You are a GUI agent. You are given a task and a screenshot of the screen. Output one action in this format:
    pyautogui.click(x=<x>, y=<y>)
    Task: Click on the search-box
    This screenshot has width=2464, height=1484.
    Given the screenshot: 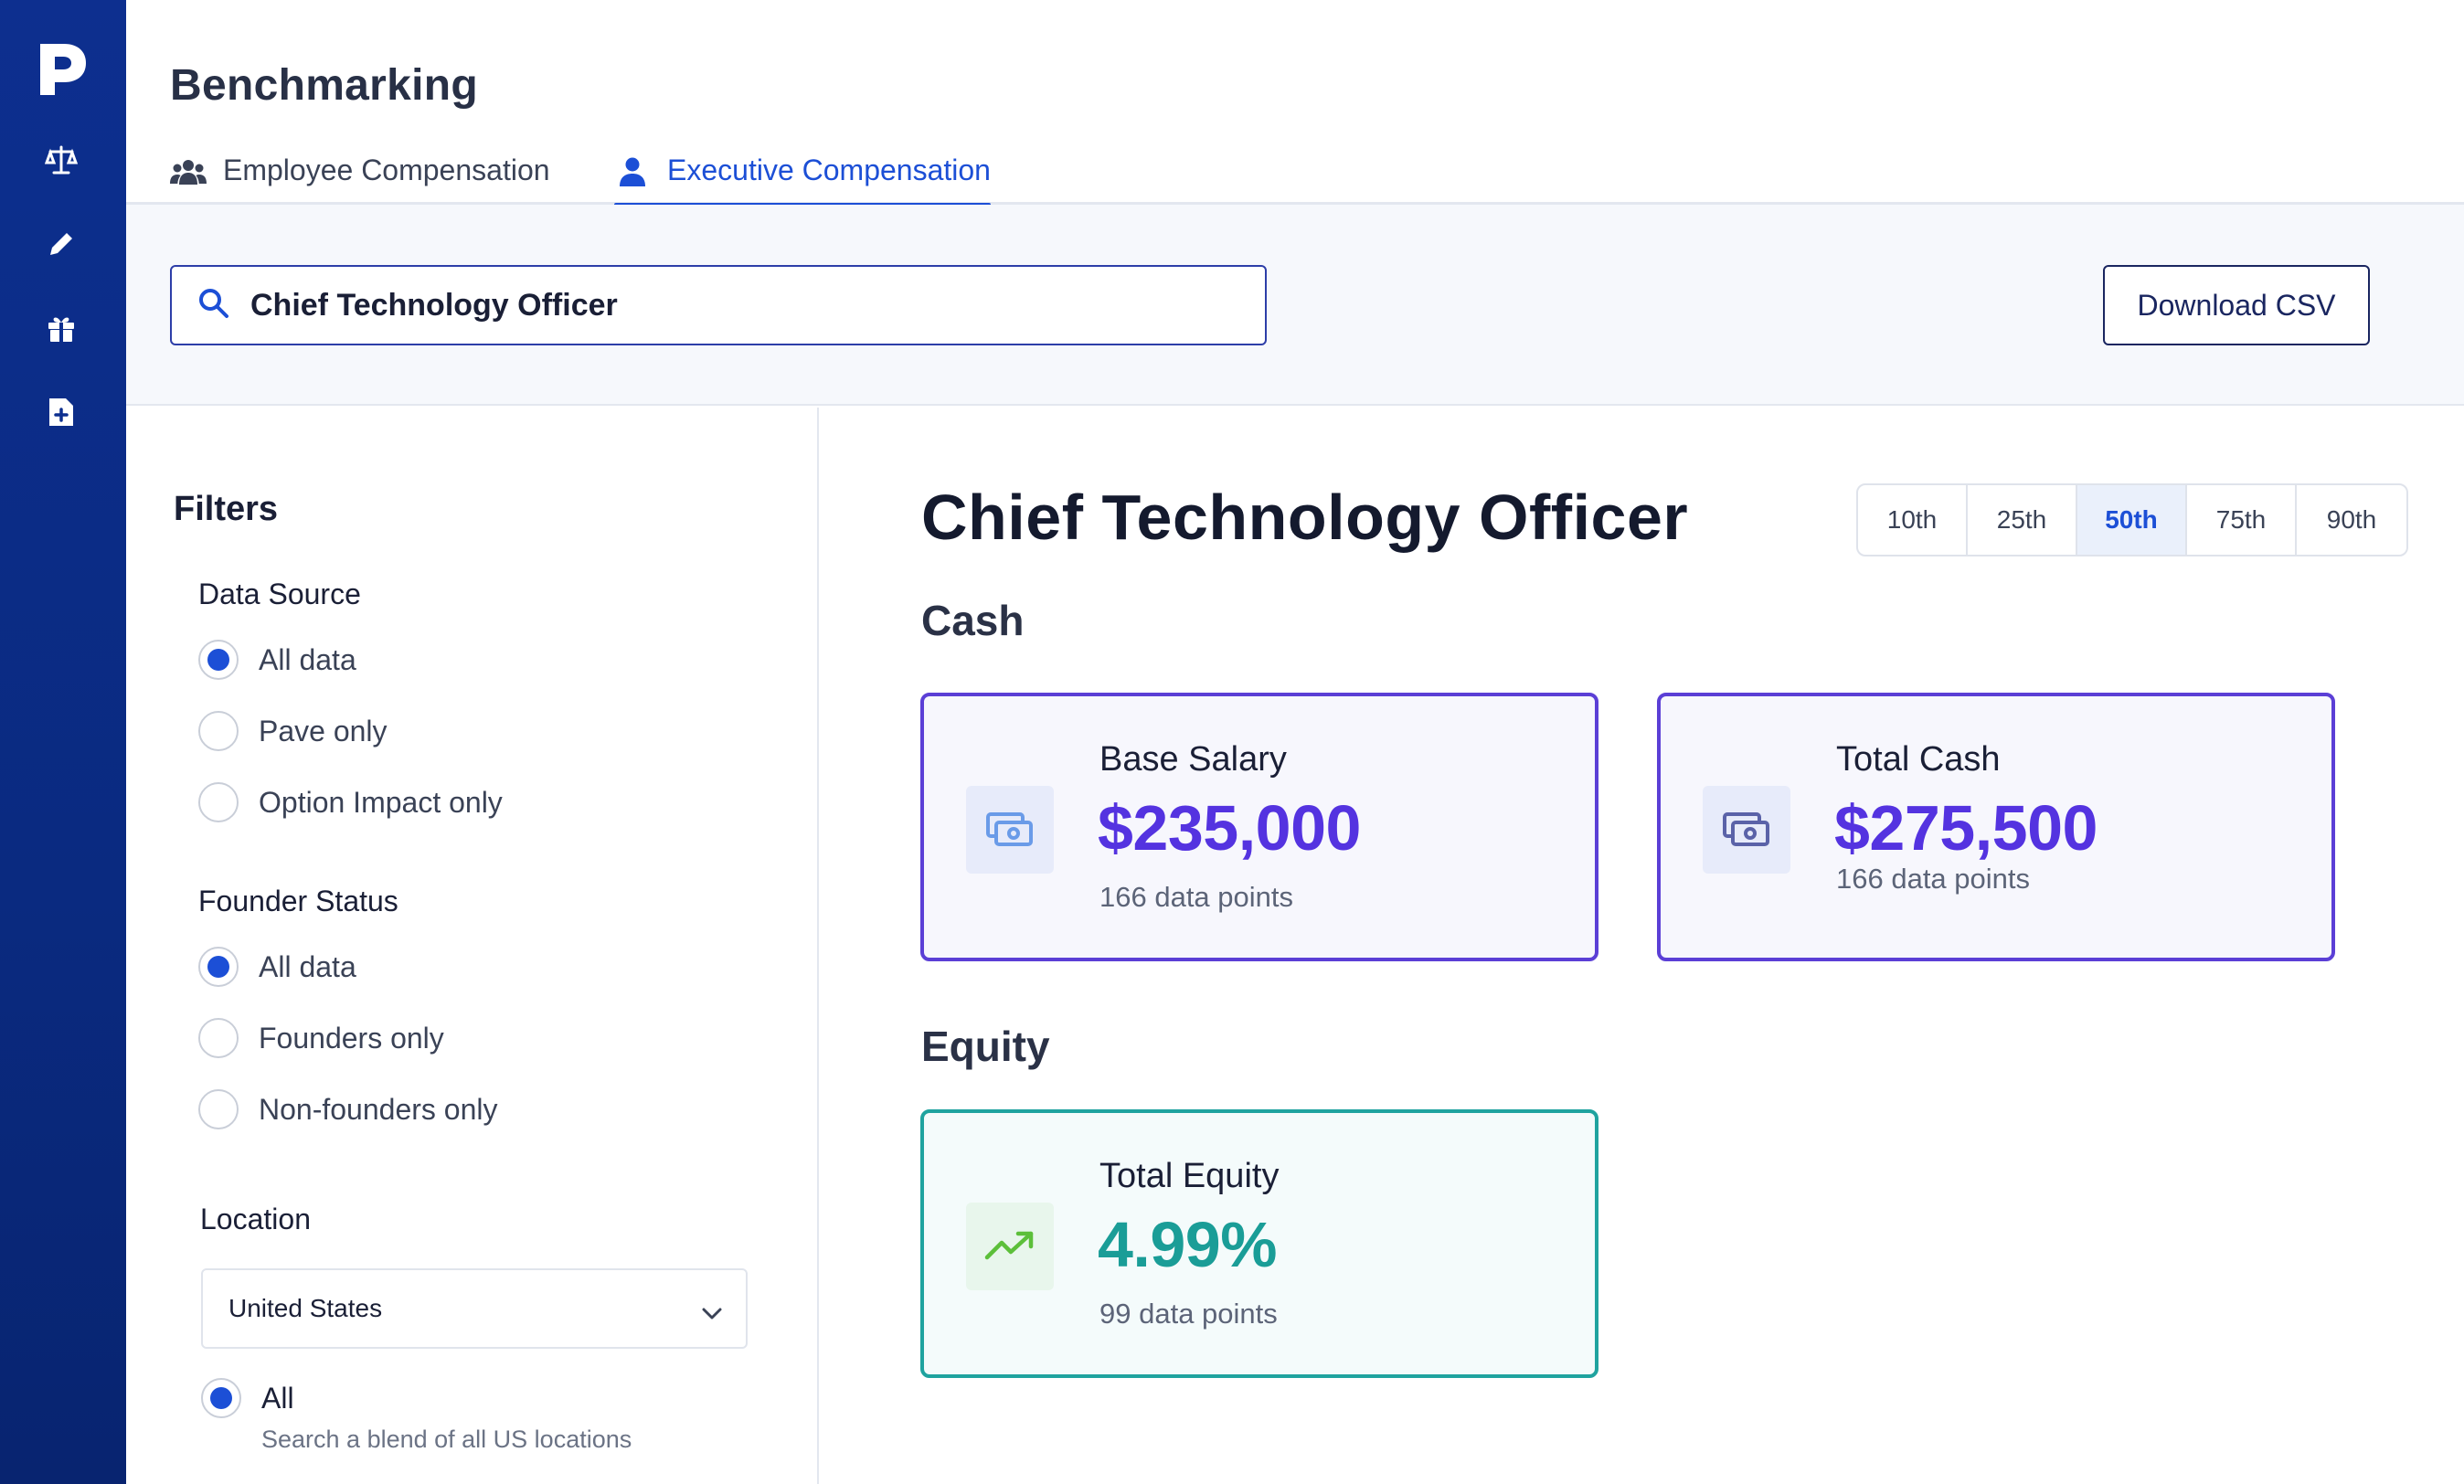 What is the action you would take?
    pyautogui.click(x=718, y=305)
    